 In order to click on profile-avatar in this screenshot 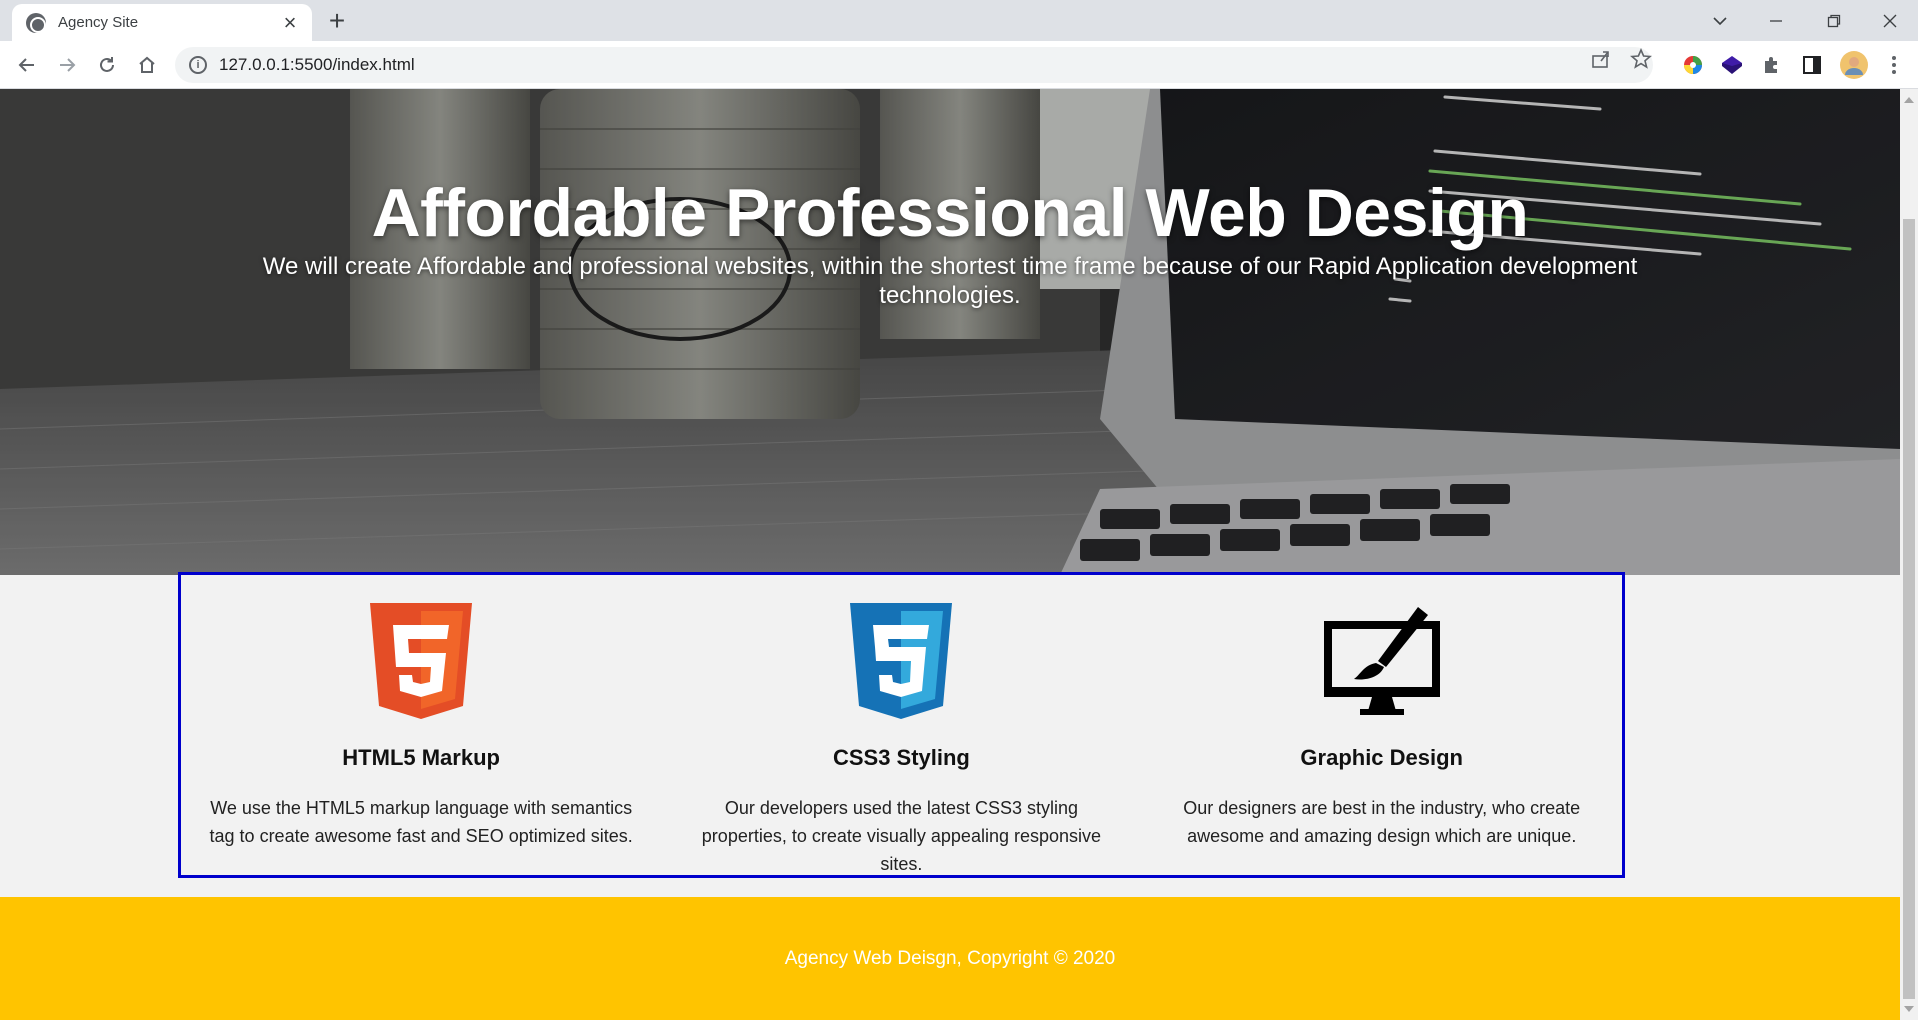, I will do `click(1854, 65)`.